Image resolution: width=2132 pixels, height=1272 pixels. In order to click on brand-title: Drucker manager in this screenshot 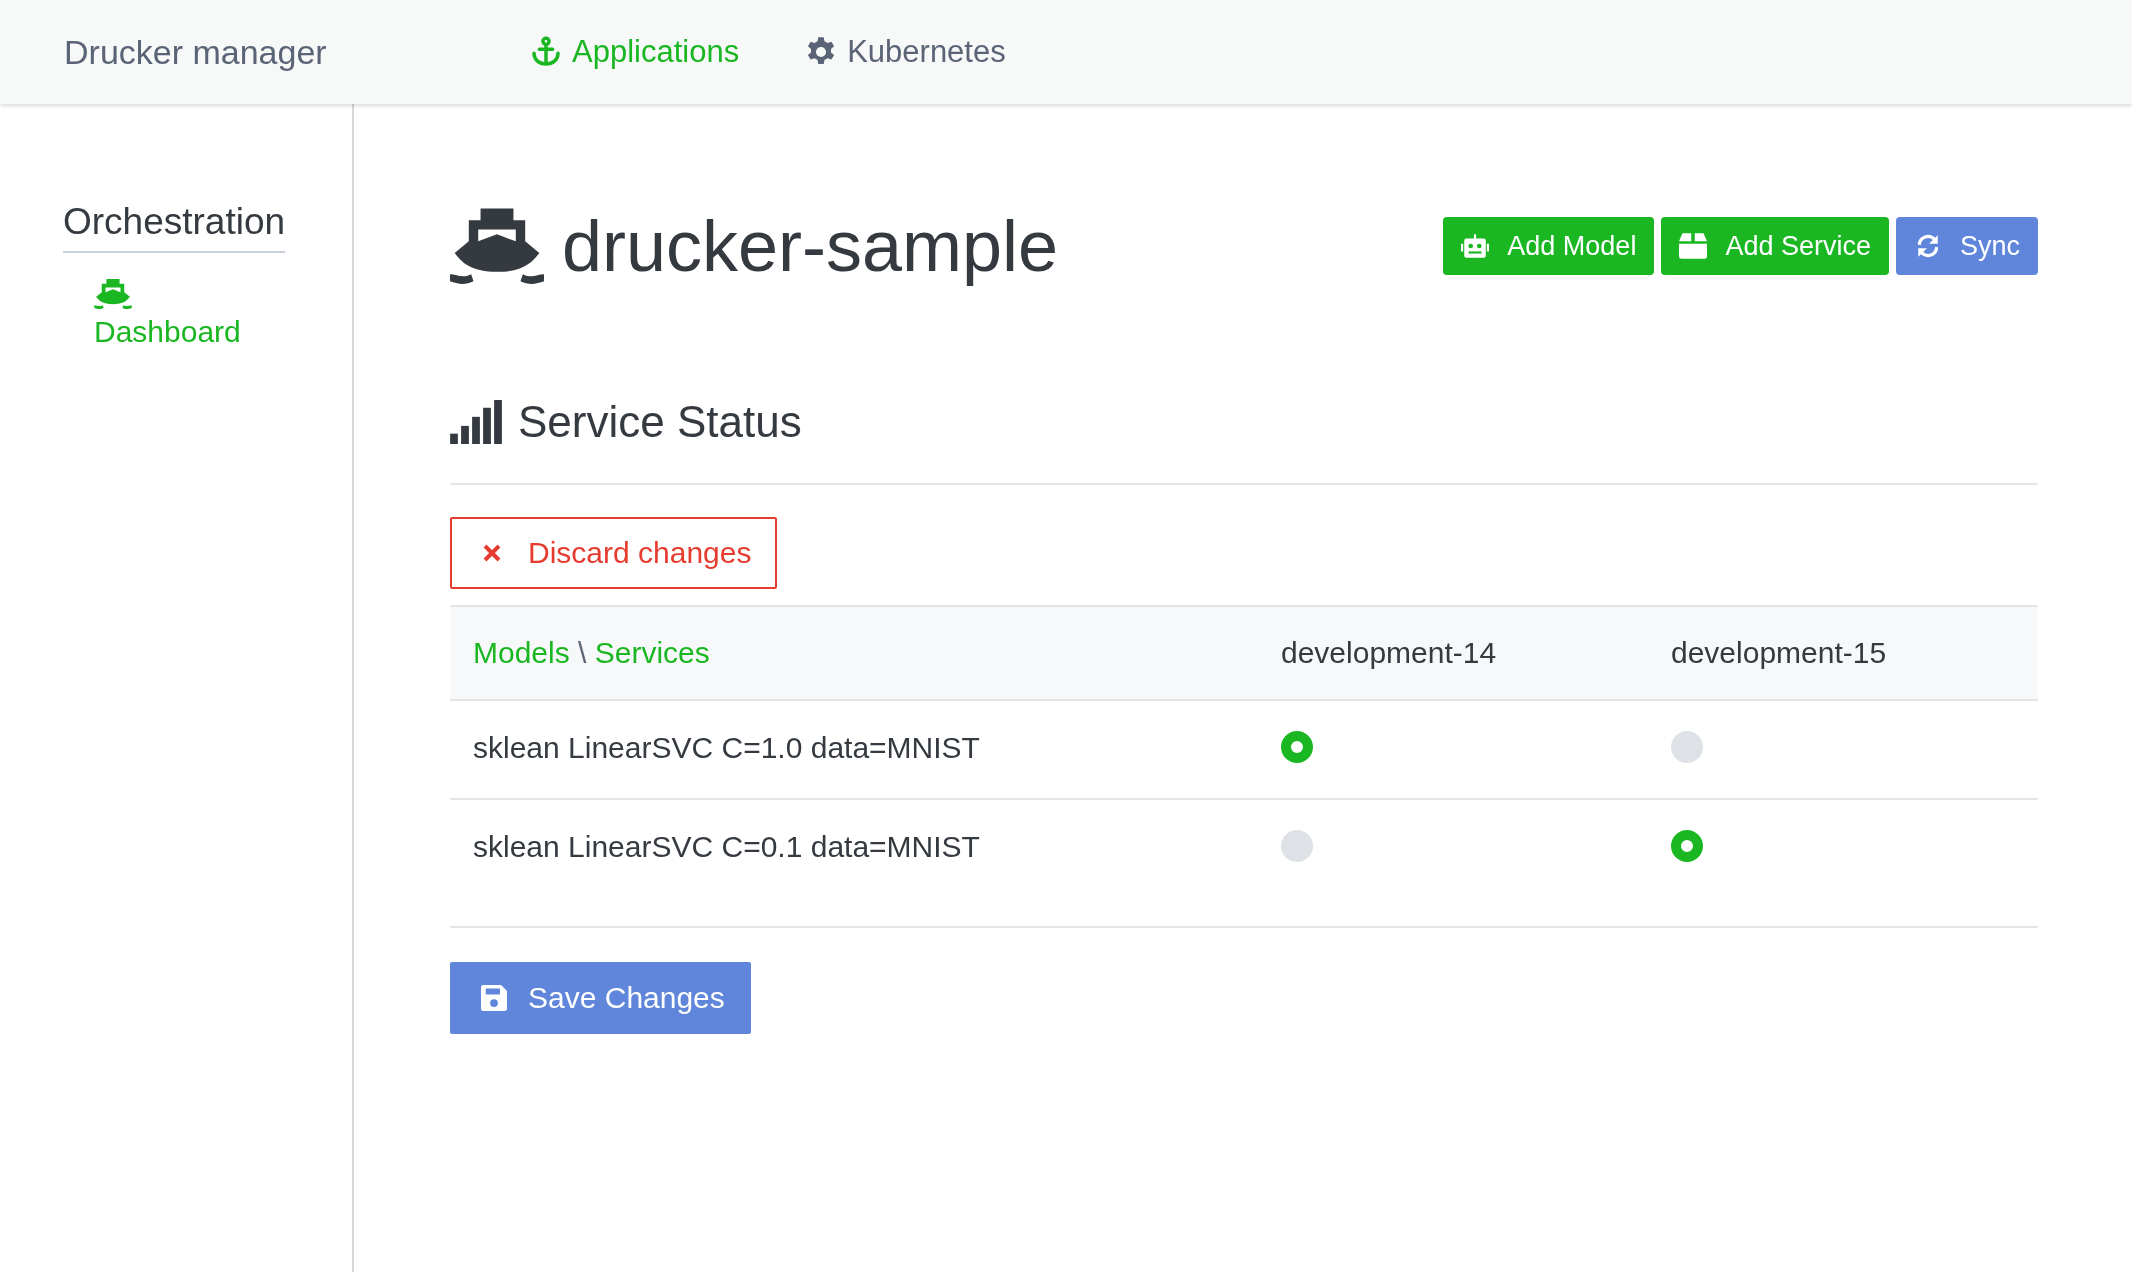, I will do `click(297, 52)`.